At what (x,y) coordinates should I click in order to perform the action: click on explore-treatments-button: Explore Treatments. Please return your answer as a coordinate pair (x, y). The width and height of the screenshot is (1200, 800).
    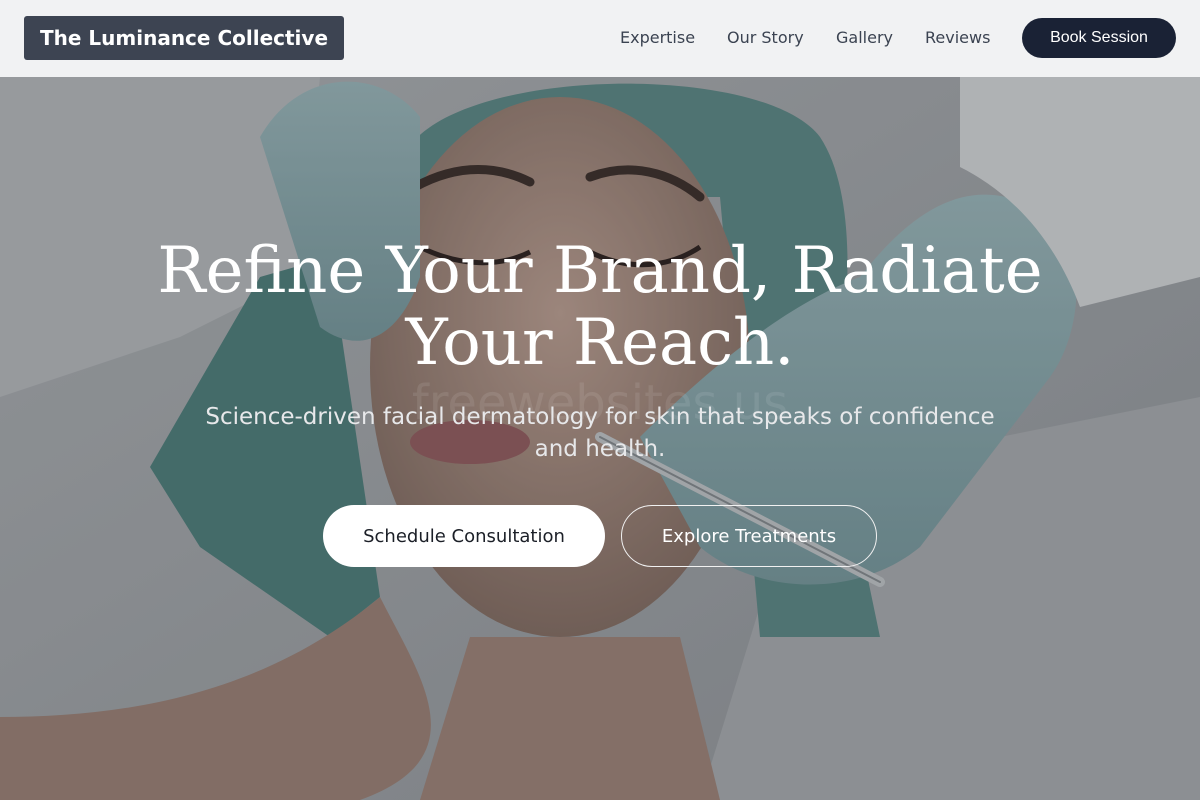
    Looking at the image, I should click on (749, 536).